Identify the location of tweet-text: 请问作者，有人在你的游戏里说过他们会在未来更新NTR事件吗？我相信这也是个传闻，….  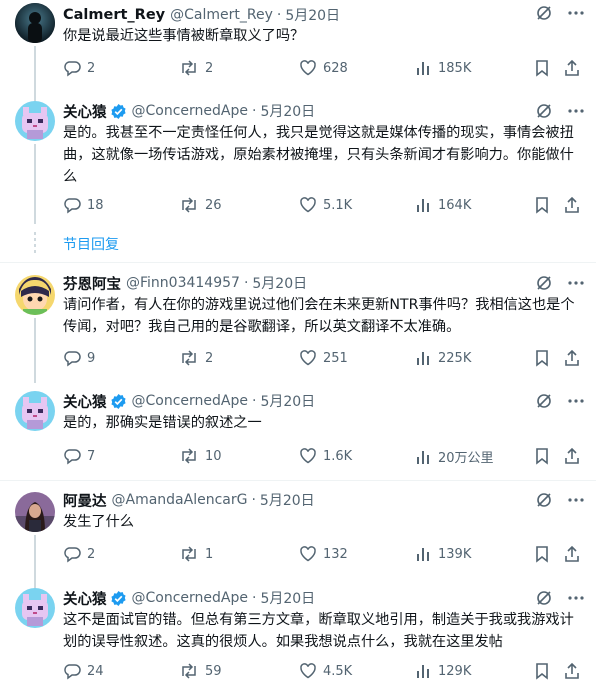
(319, 316).